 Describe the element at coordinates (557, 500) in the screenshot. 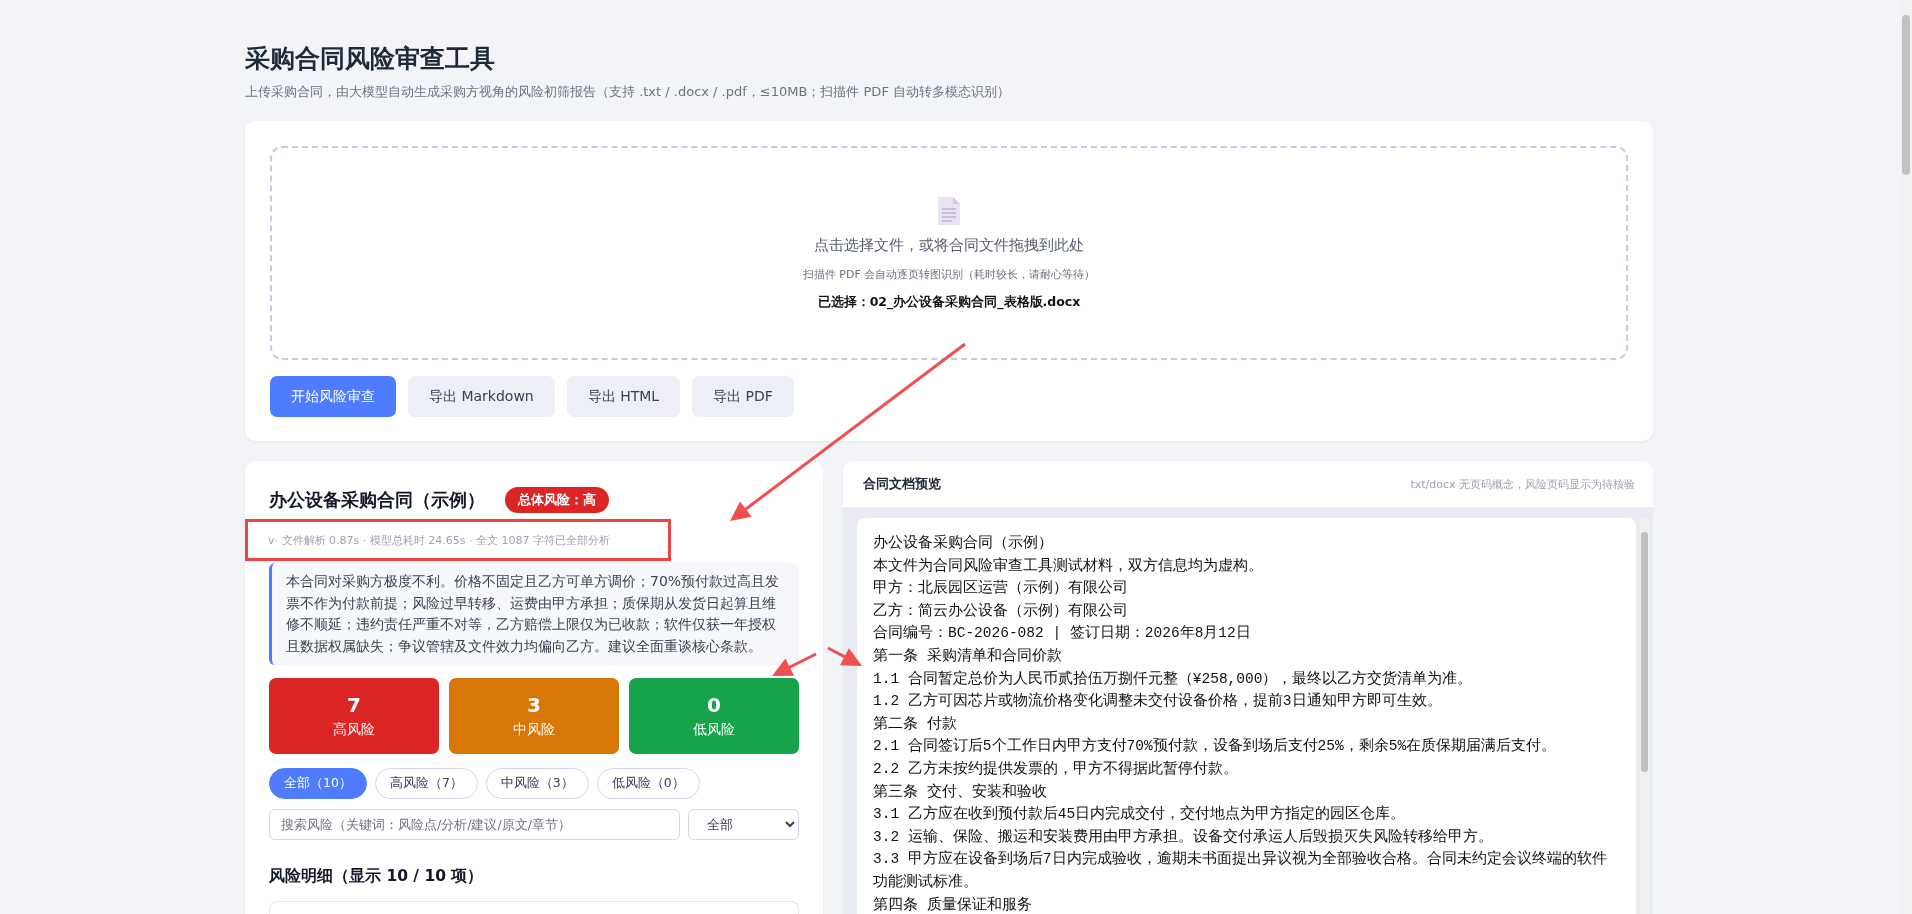

I see `overall-risk-badge: 总体风险：高` at that location.